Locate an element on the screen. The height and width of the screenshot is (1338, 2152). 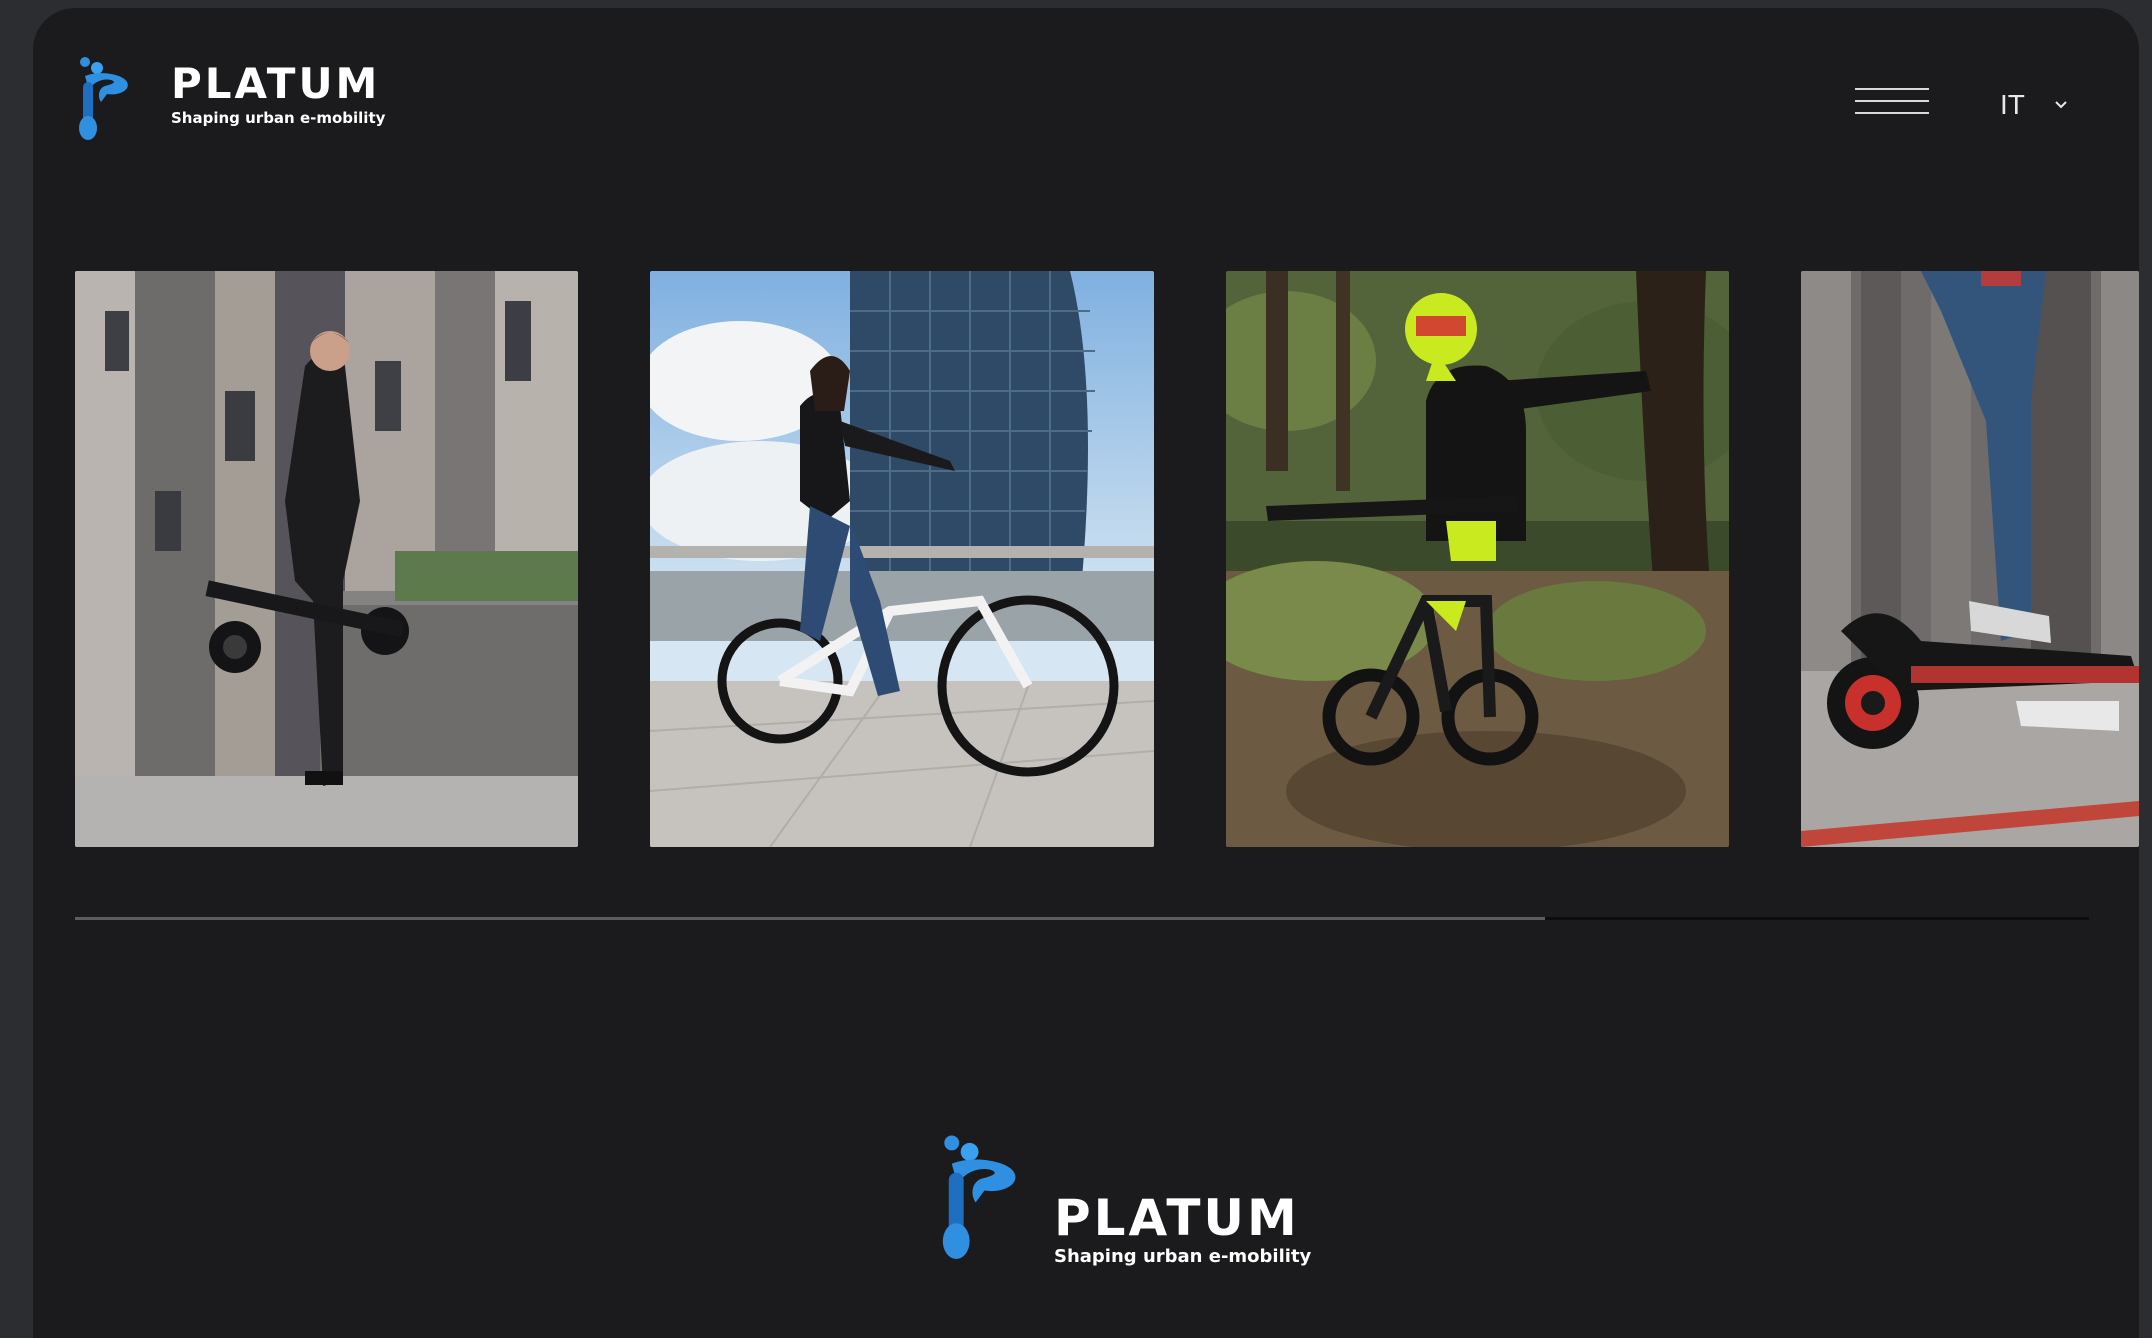
gallery-scrollbar is located at coordinates (1082, 918).